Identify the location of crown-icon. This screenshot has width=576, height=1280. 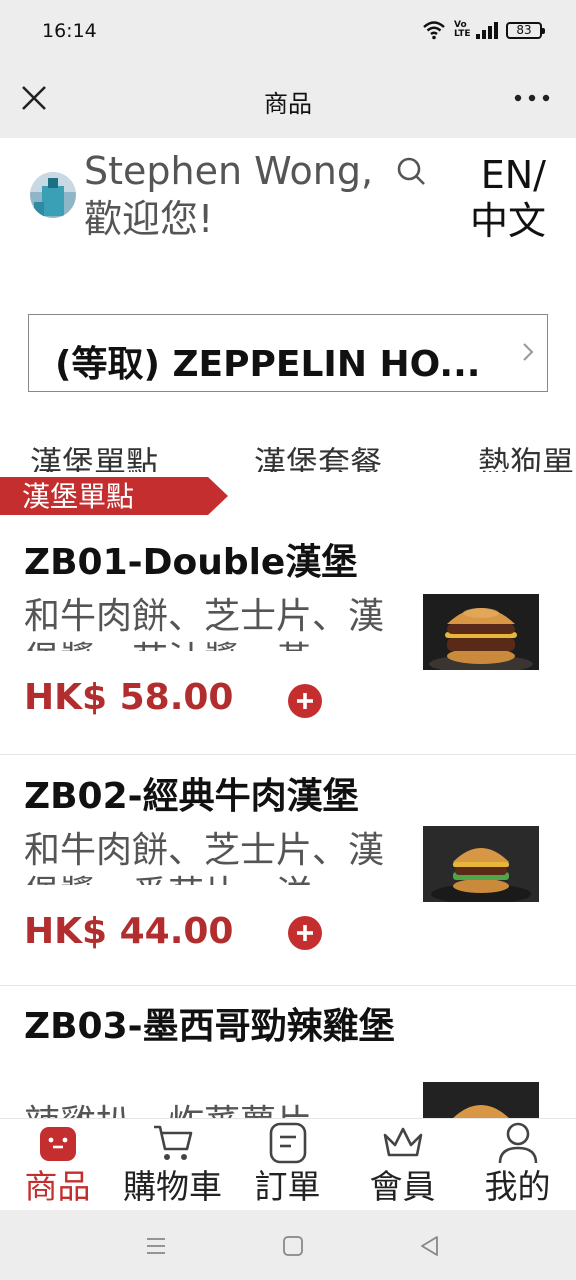
(403, 1142).